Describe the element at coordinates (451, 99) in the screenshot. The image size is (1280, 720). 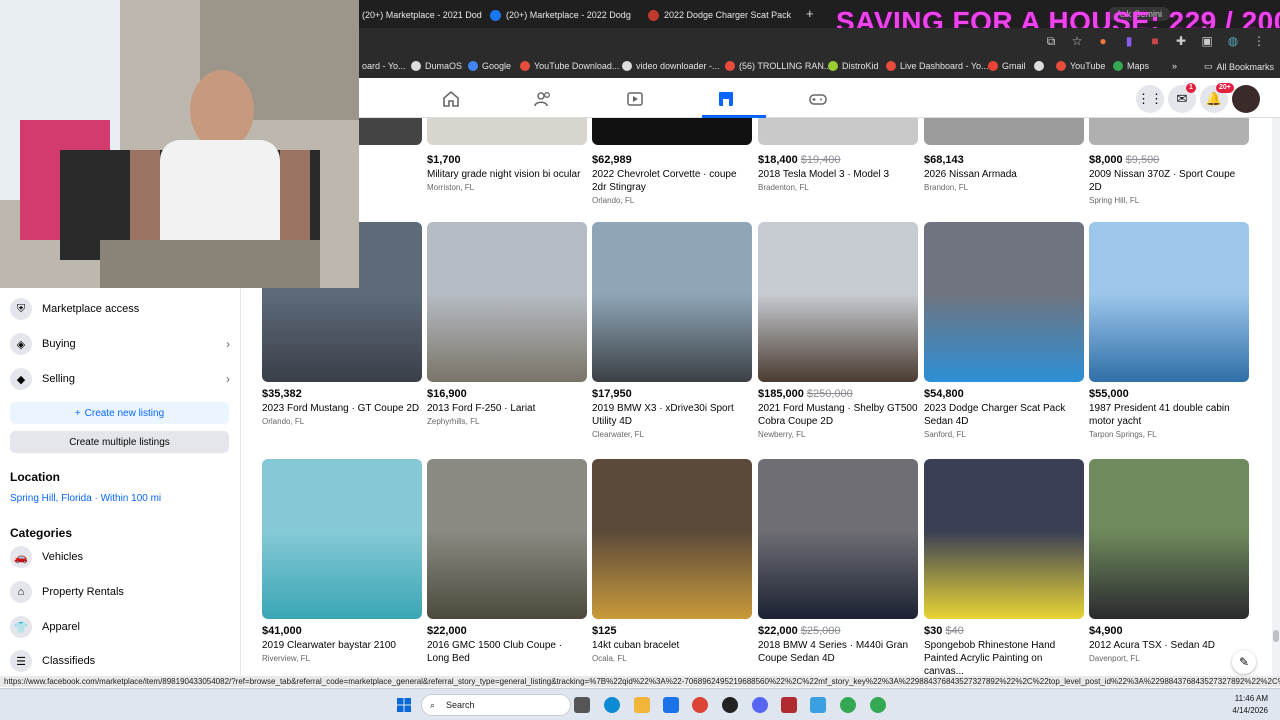
I see `home-icon` at that location.